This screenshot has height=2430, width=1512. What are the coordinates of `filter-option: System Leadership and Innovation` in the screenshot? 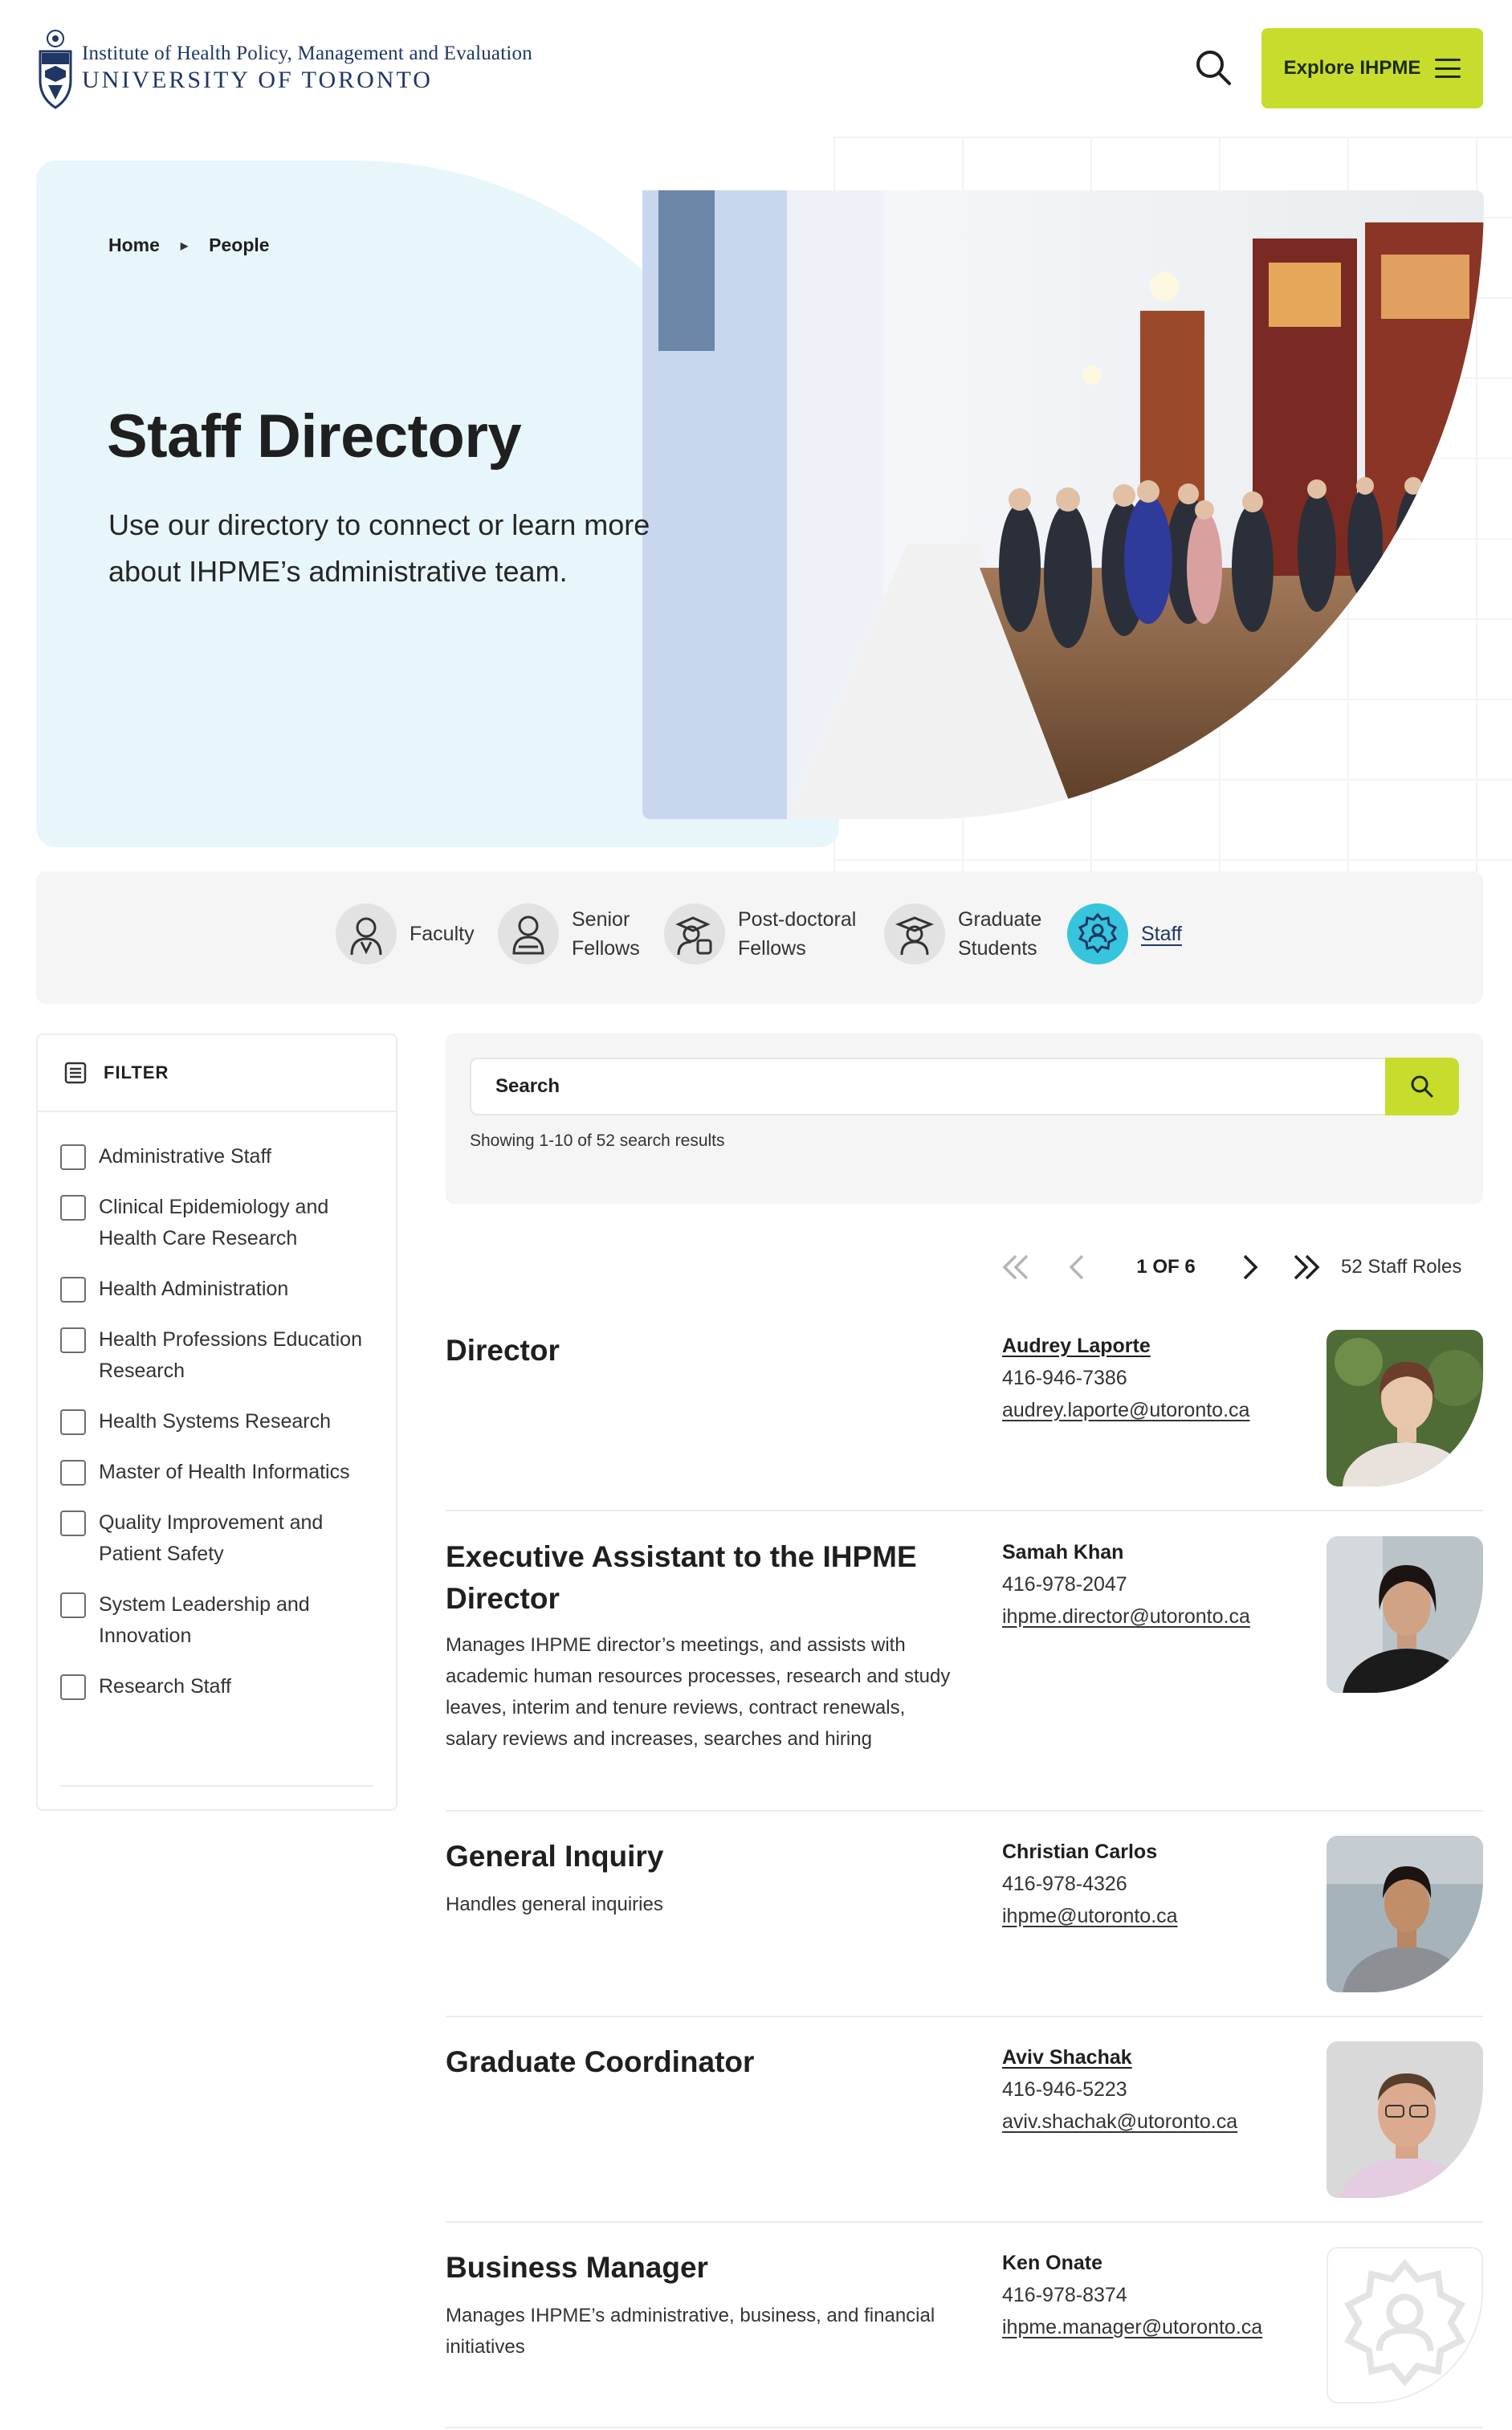 It's located at (228, 1622).